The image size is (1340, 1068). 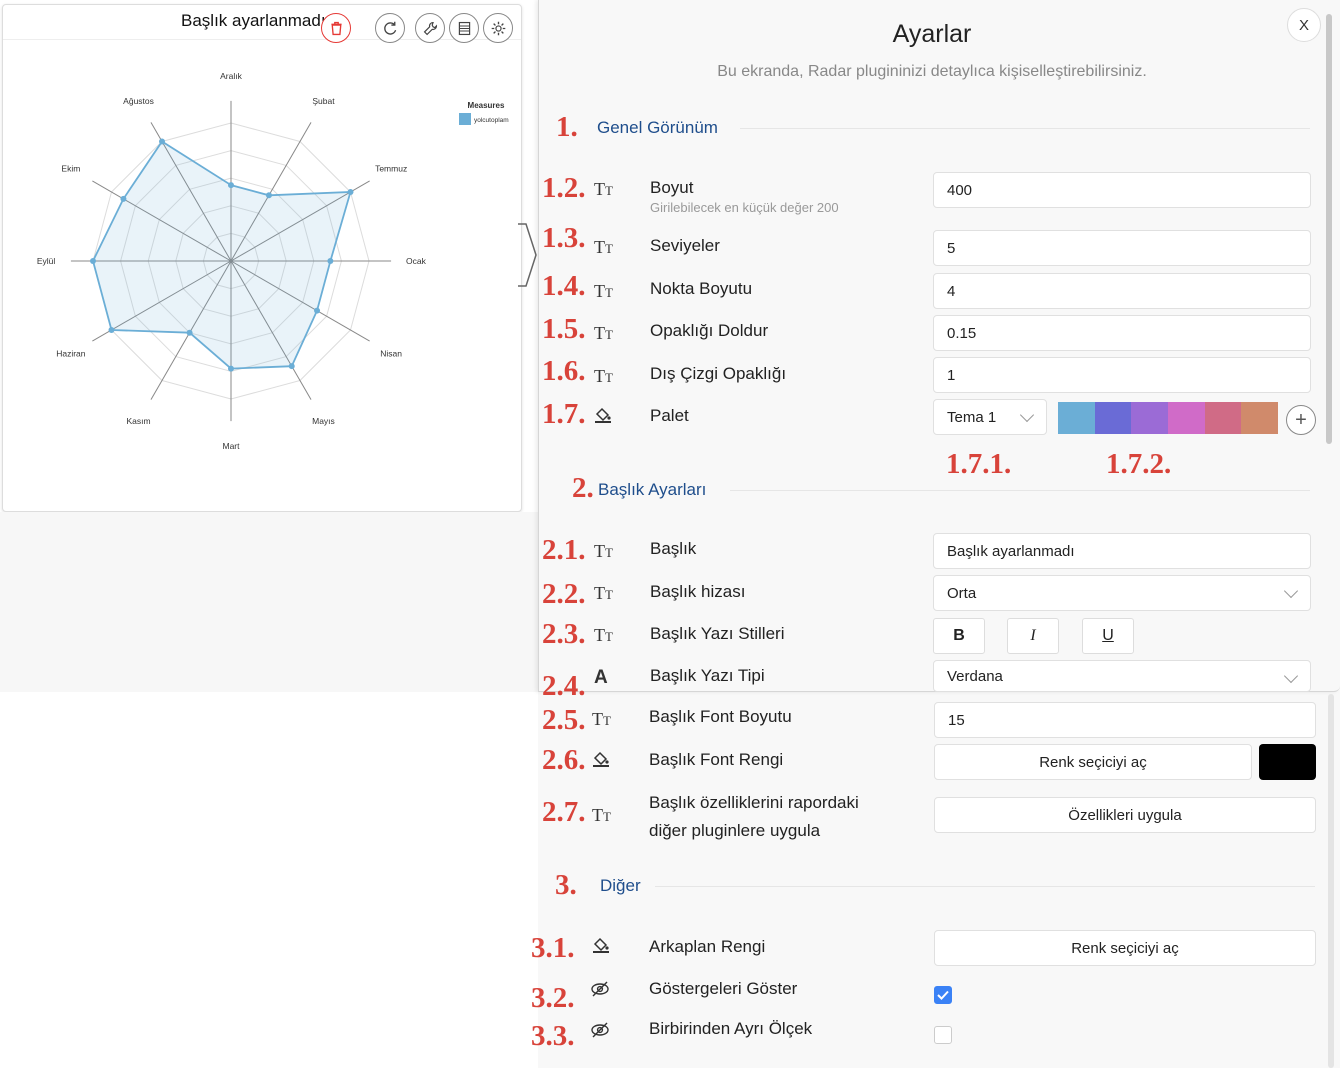 What do you see at coordinates (1122, 190) in the screenshot?
I see `size-input: 400` at bounding box center [1122, 190].